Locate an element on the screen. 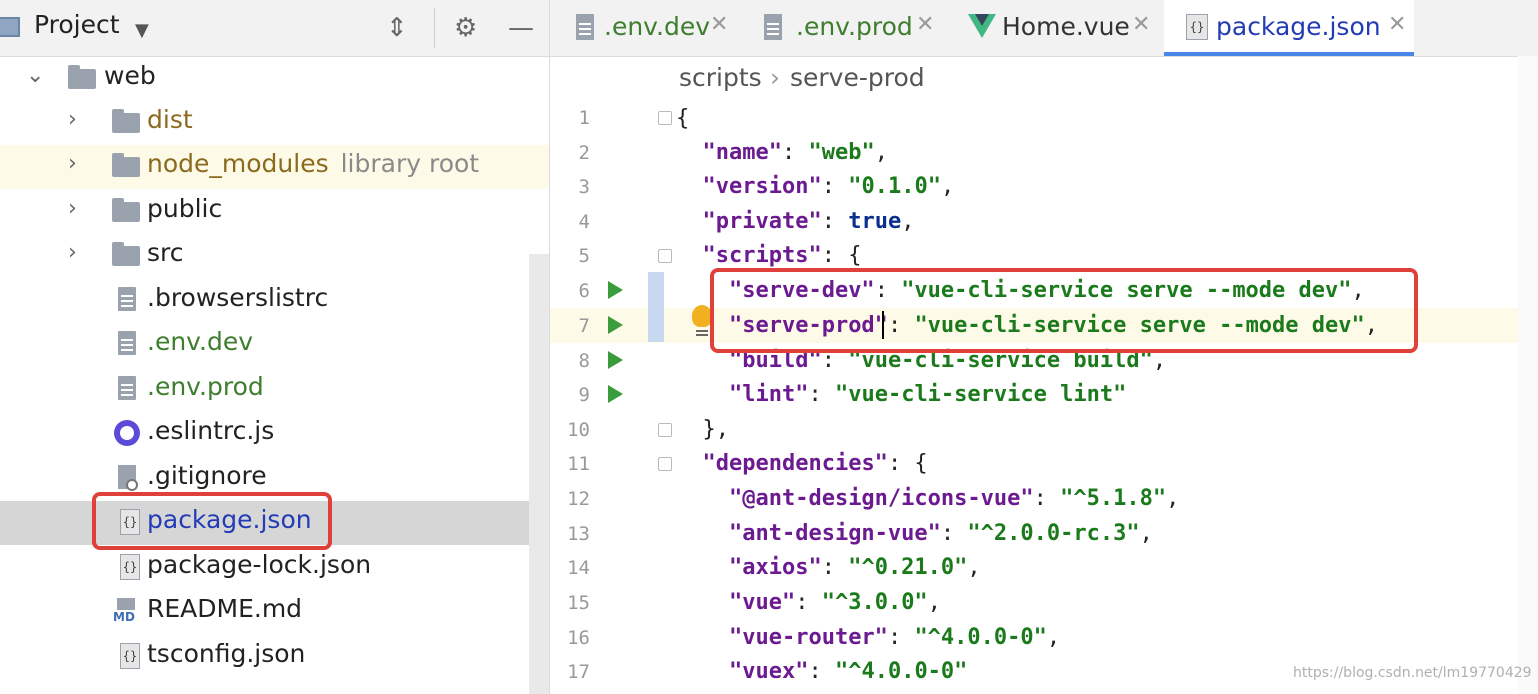  tree-item-src: › src is located at coordinates (274, 256).